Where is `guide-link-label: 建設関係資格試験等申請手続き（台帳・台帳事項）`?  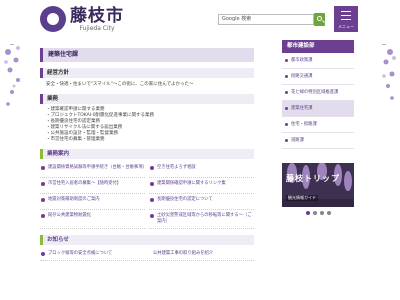 guide-link-label: 建設関係資格試験等申請手続き（台帳・台帳事項） is located at coordinates (97, 167).